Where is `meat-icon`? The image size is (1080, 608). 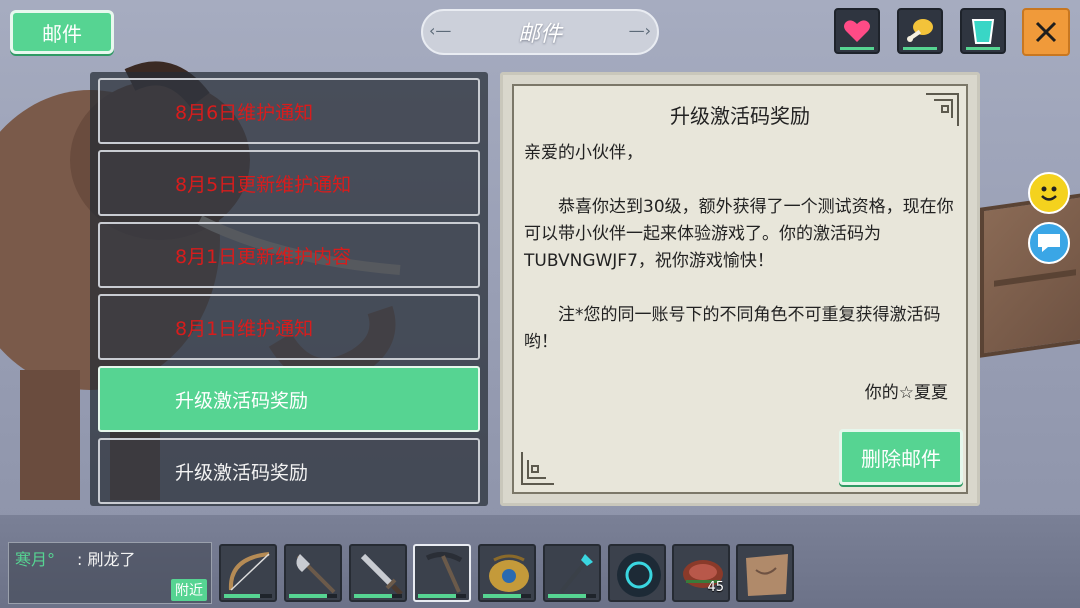
meat-icon is located at coordinates (920, 30).